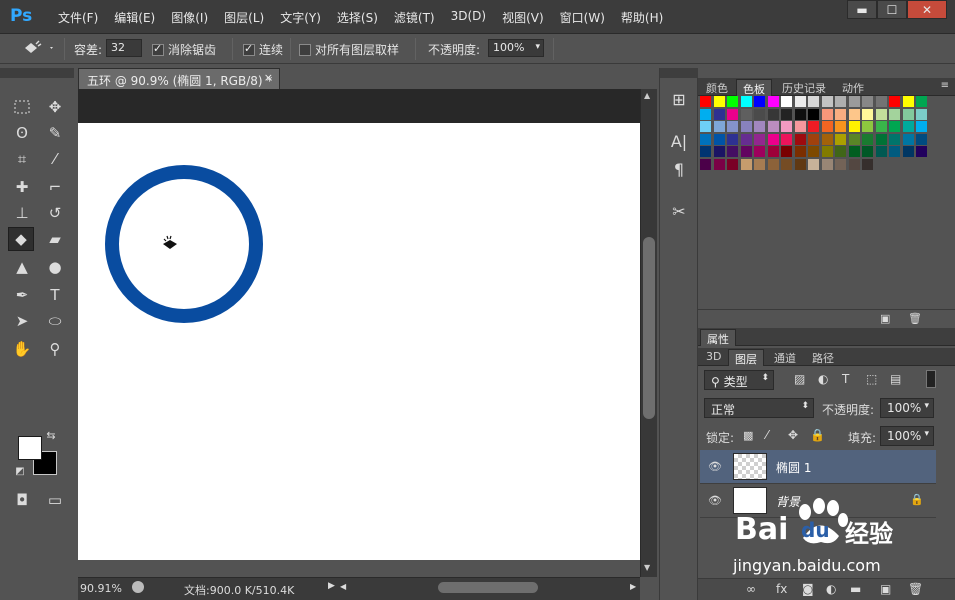 This screenshot has height=600, width=955. I want to click on lock-brush-icon: ⁄, so click(767, 435).